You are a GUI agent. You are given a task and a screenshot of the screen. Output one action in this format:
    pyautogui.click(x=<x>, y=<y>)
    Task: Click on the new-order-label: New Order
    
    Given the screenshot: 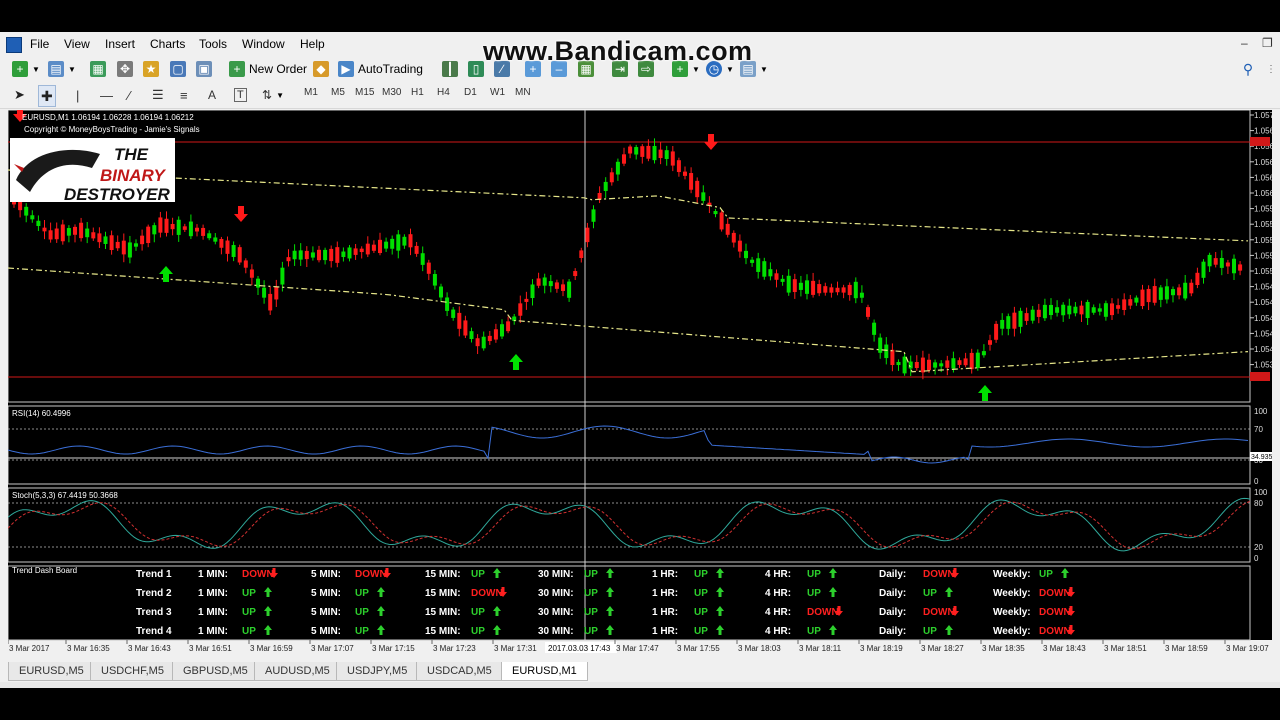 What is the action you would take?
    pyautogui.click(x=278, y=69)
    